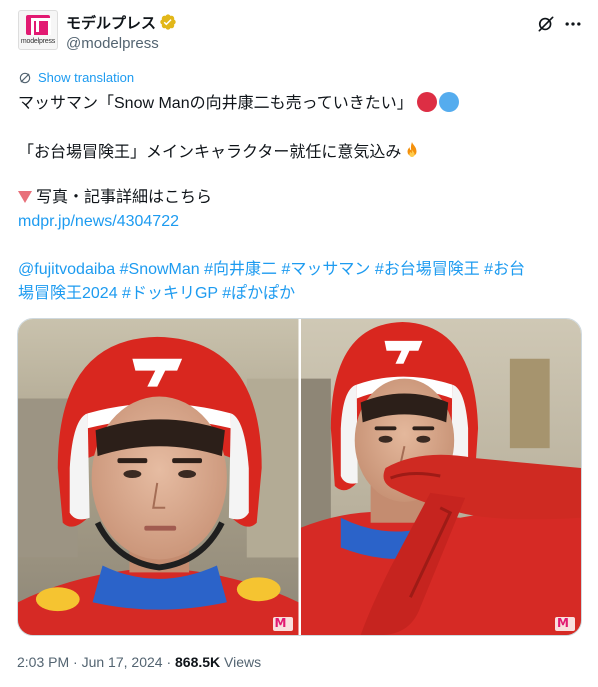 The image size is (598, 687). What do you see at coordinates (122, 662) in the screenshot?
I see `post-date: Jun 17, 2024` at bounding box center [122, 662].